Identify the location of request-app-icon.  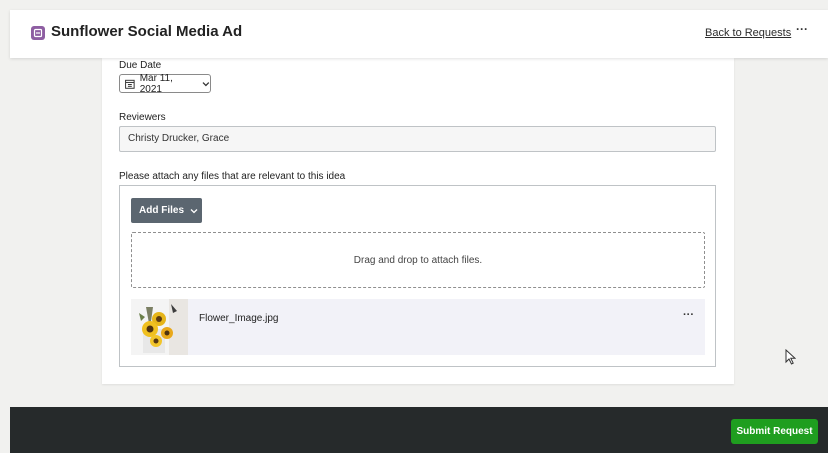
(38, 33).